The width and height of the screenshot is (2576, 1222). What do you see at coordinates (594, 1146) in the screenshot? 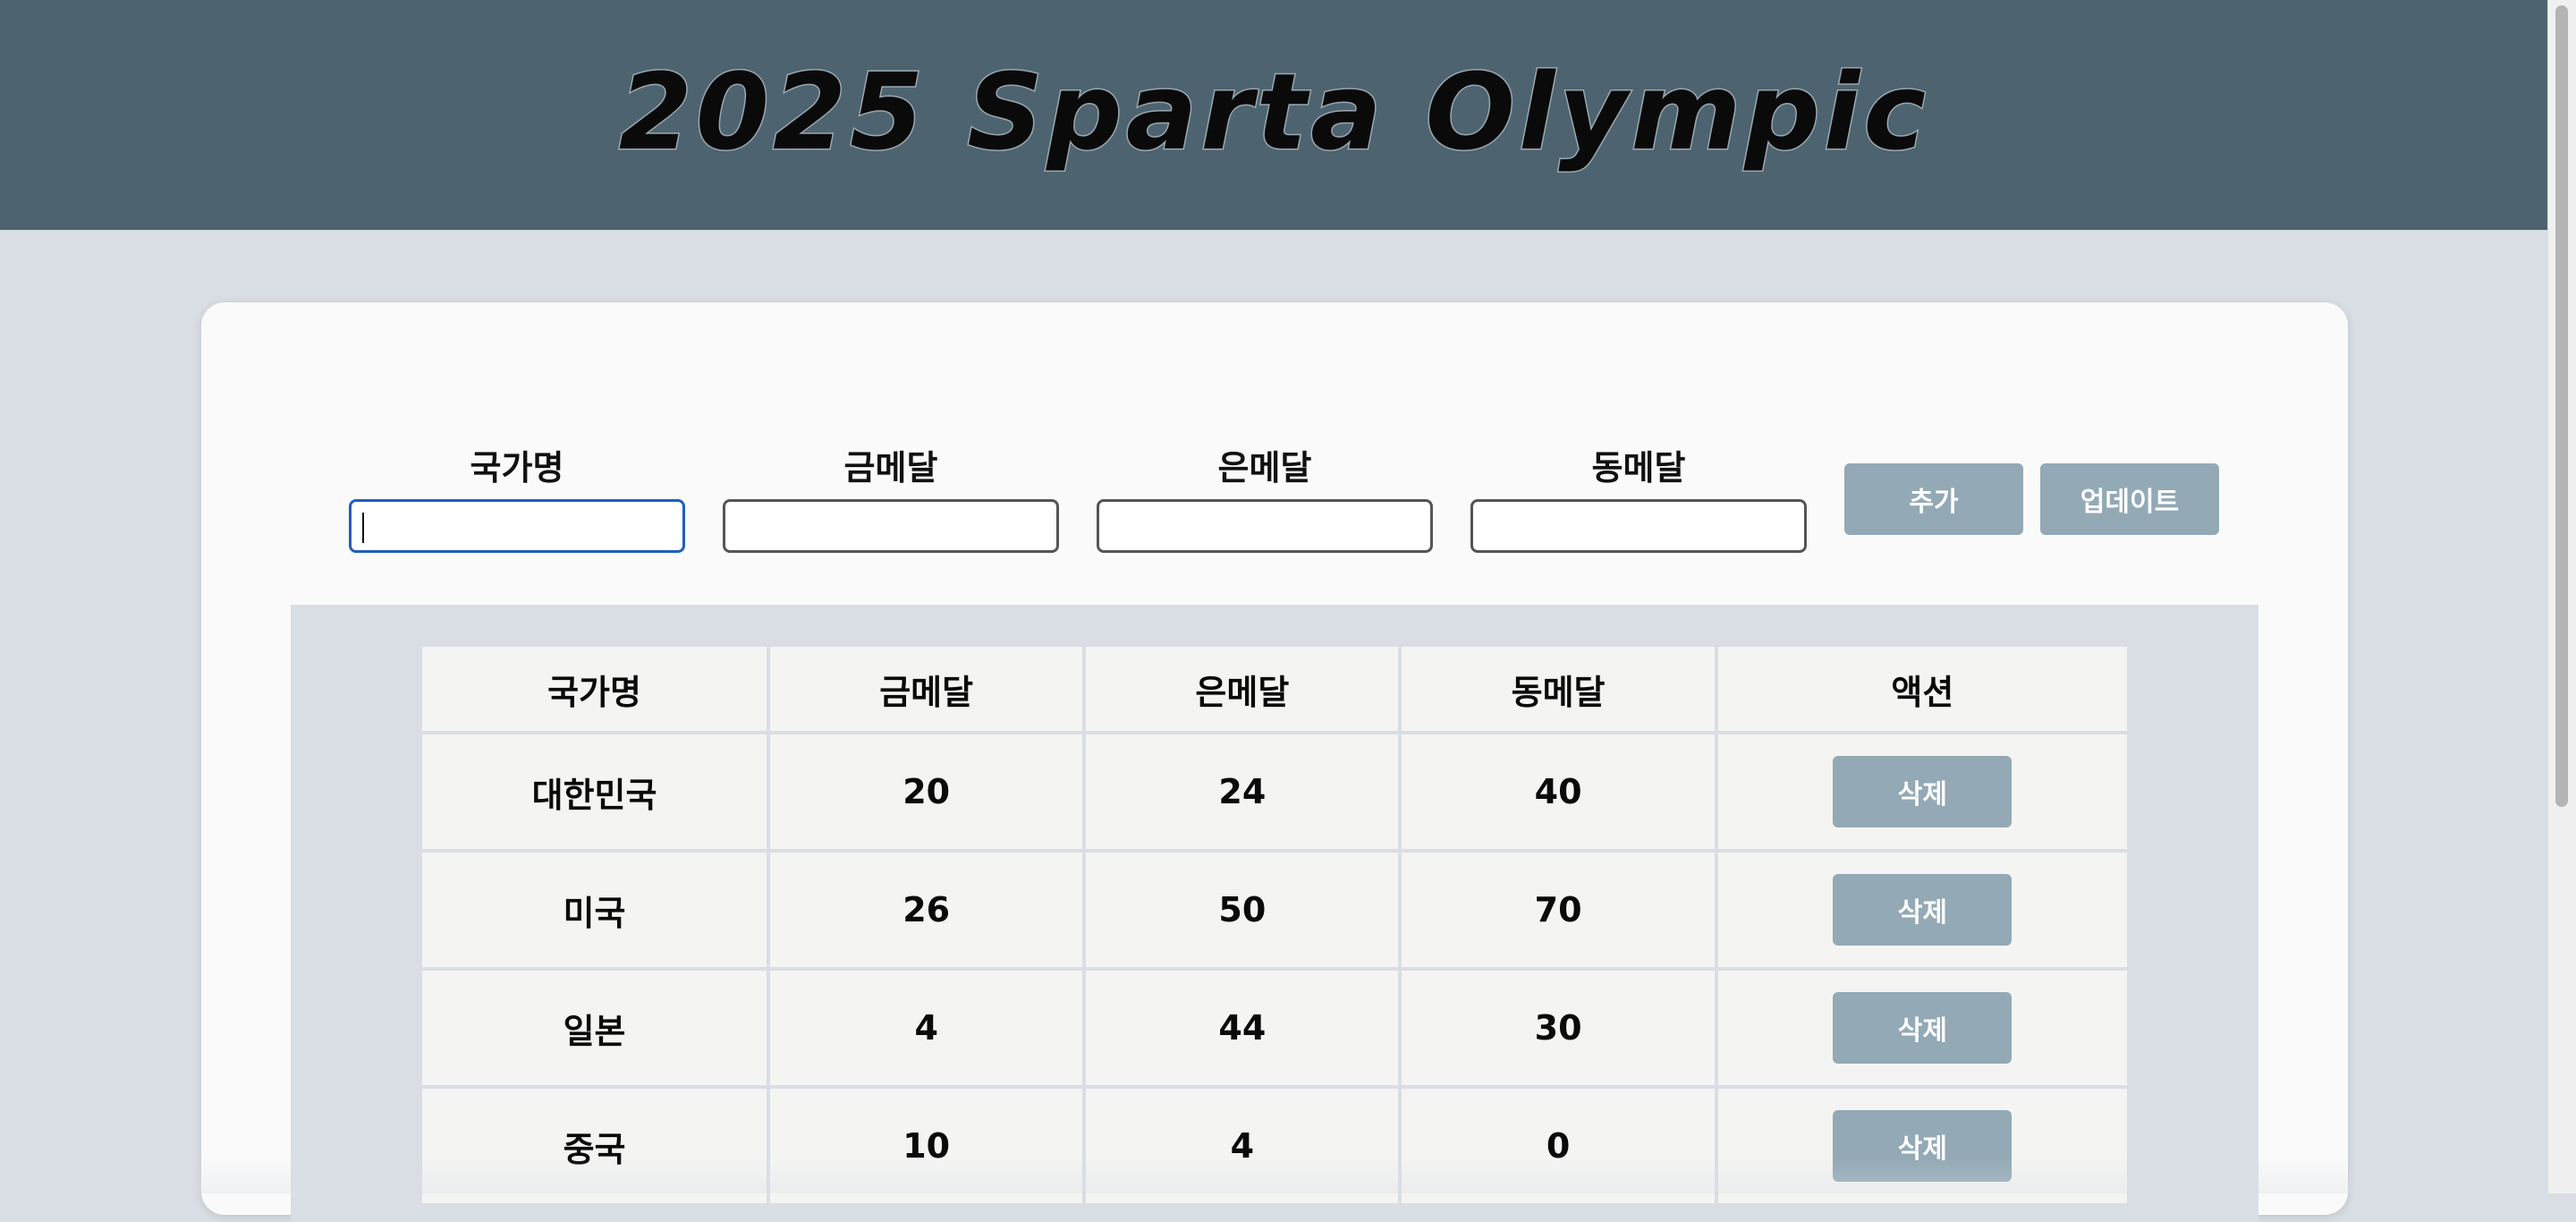
I see `country-cell: 중국` at bounding box center [594, 1146].